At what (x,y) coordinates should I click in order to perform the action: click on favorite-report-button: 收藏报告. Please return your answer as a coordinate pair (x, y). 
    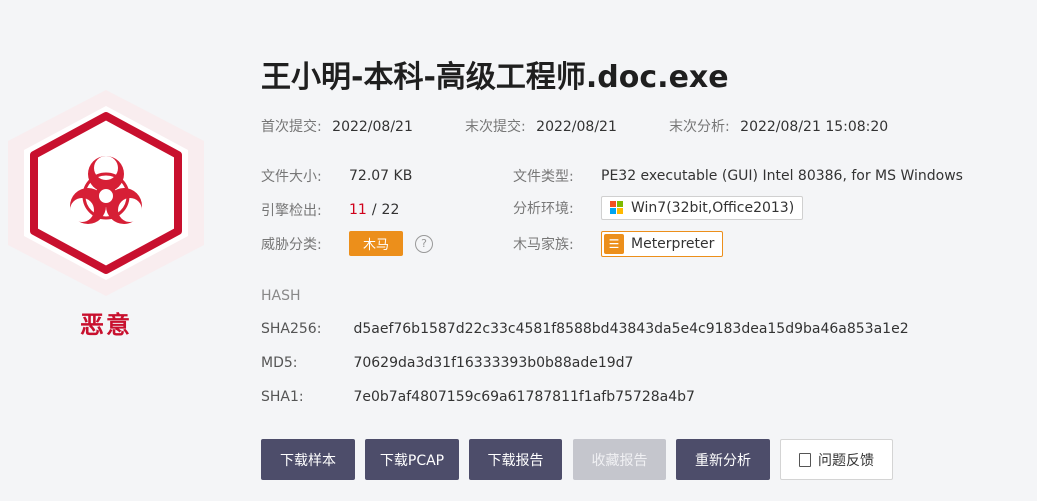
    Looking at the image, I should click on (619, 459).